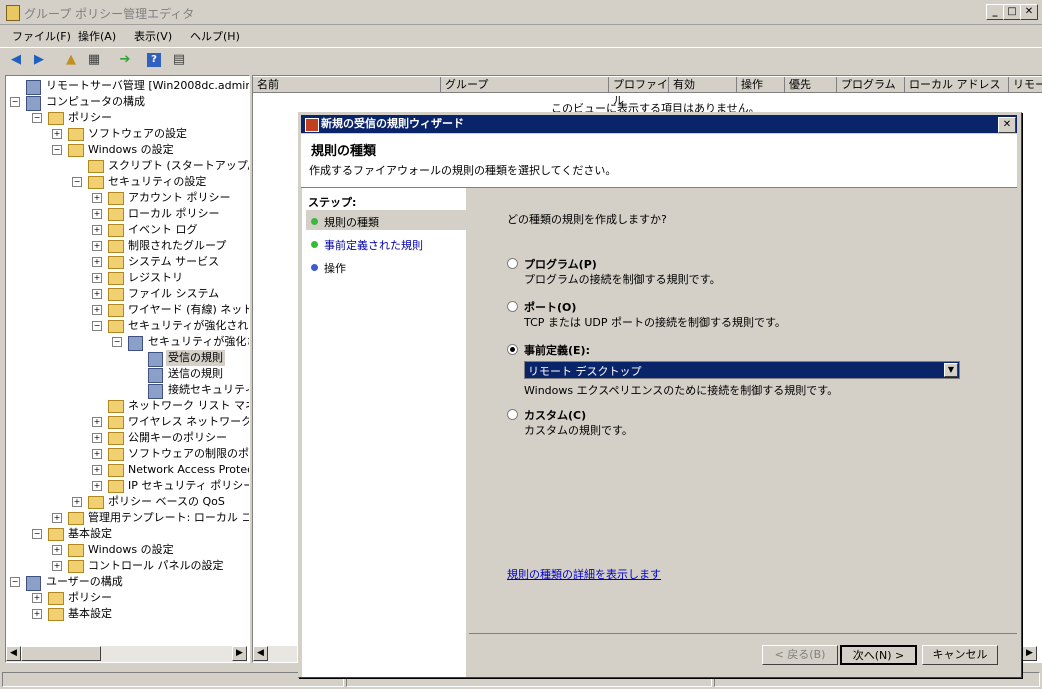 This screenshot has width=1042, height=689. I want to click on rule-type-help-link: 規則の種類の詳細を表示します, so click(584, 574).